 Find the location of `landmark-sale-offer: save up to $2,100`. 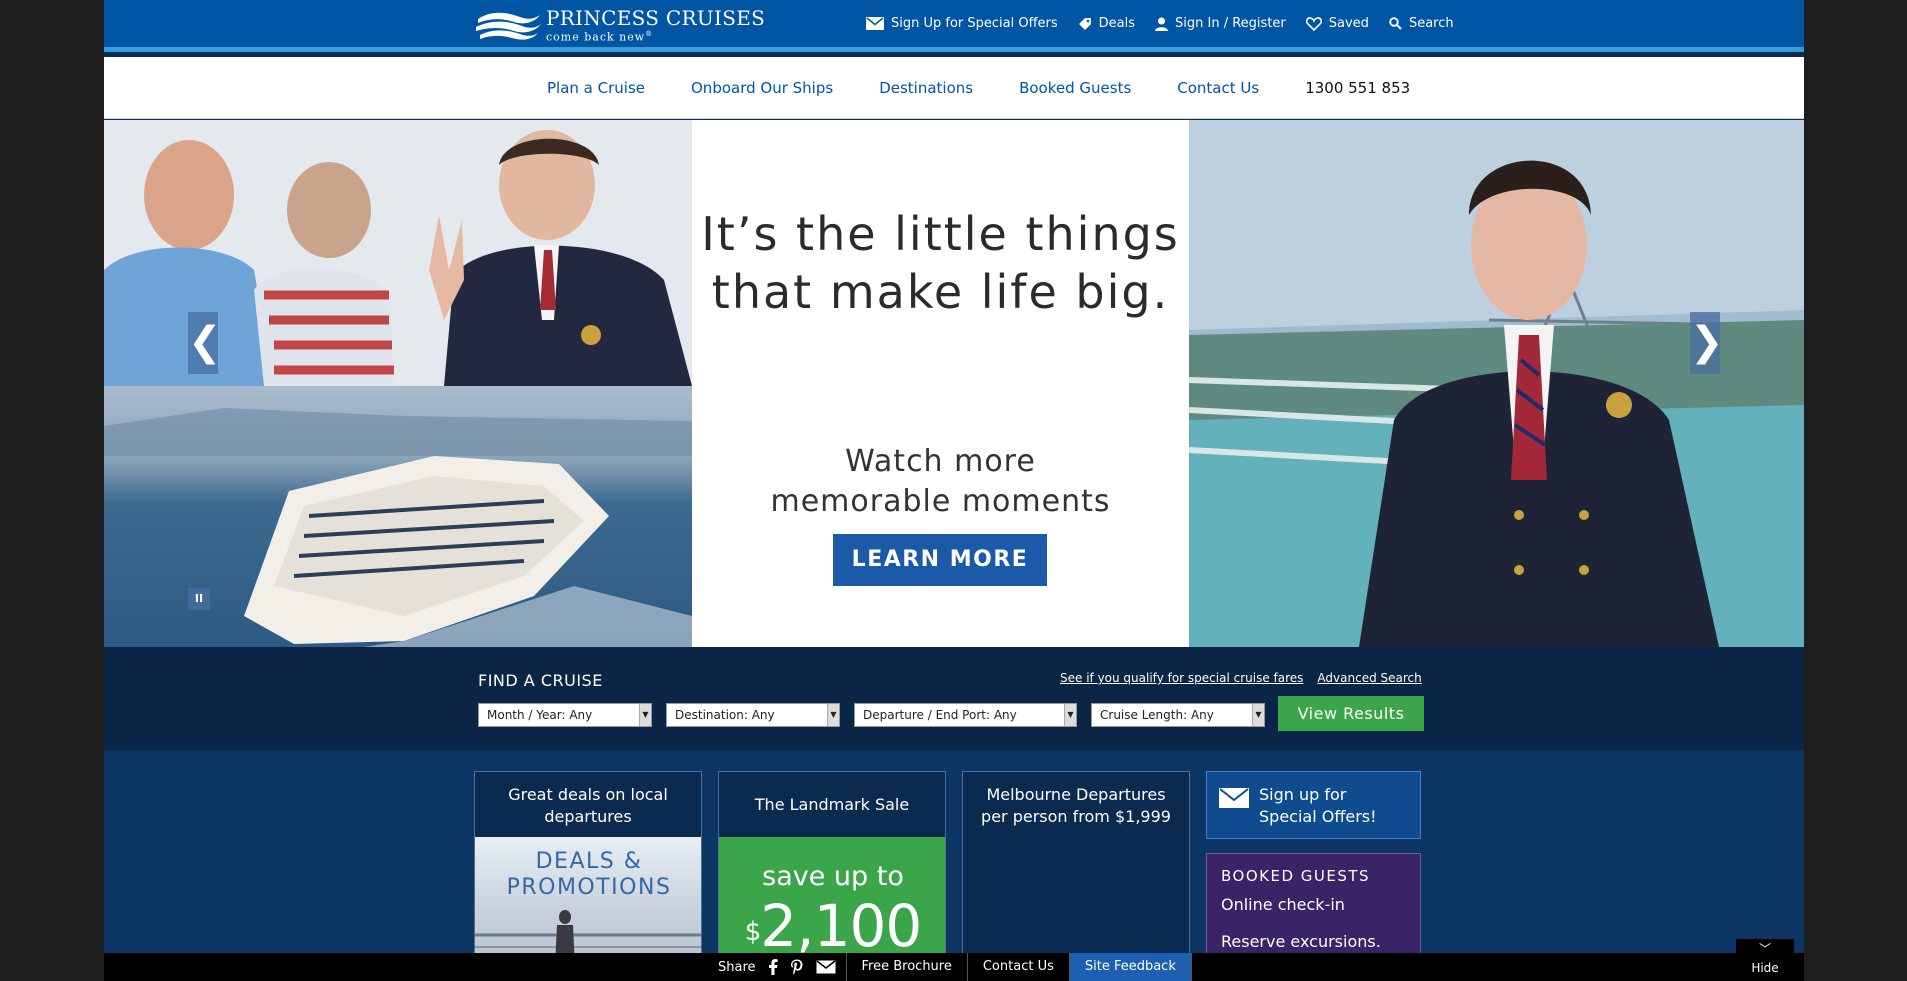

landmark-sale-offer: save up to $2,100 is located at coordinates (832, 898).